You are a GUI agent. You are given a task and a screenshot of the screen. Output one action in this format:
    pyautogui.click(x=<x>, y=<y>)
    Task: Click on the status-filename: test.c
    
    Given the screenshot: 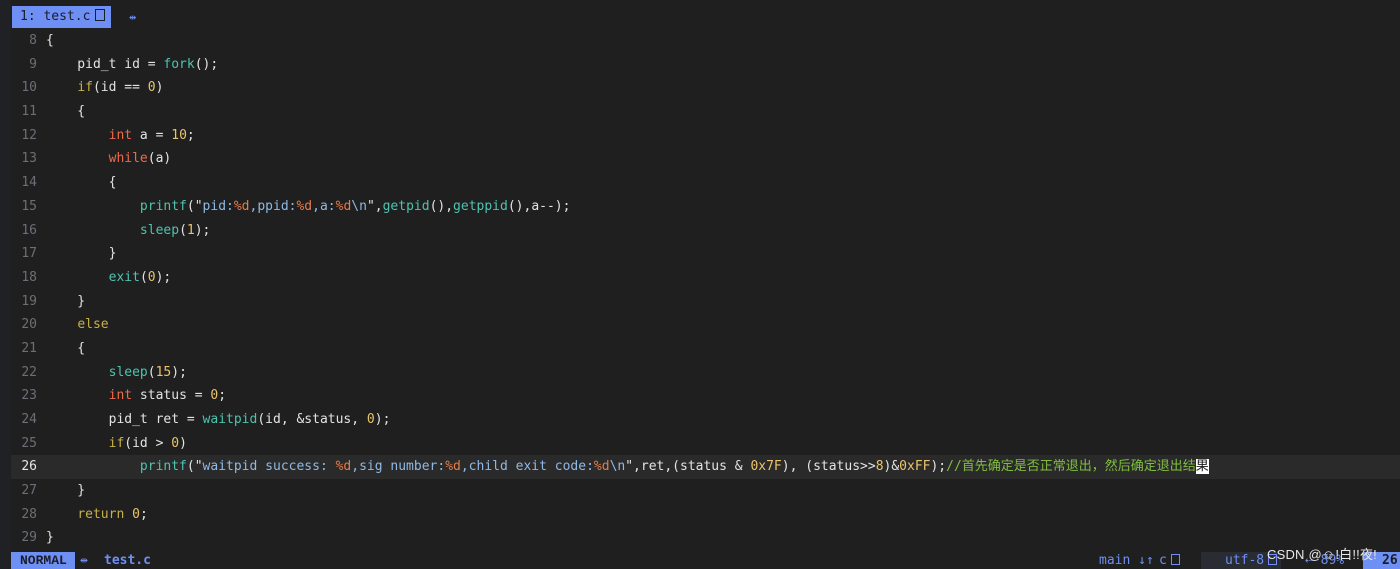 What is the action you would take?
    pyautogui.click(x=127, y=560)
    